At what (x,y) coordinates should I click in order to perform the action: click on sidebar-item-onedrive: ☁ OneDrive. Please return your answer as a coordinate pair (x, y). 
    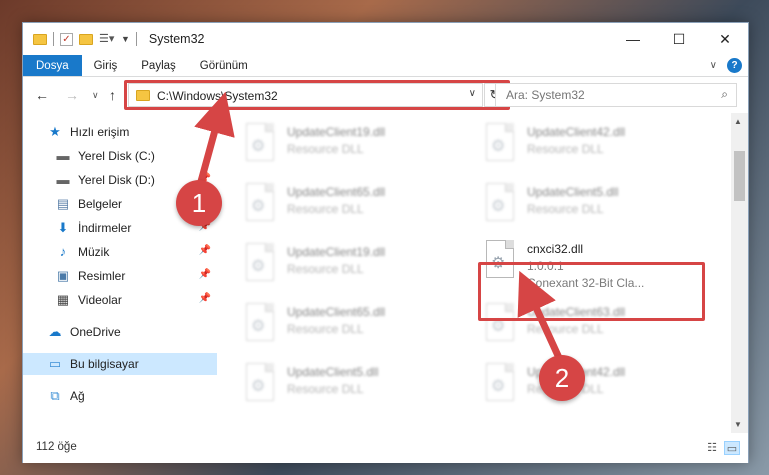
    Looking at the image, I should click on (120, 332).